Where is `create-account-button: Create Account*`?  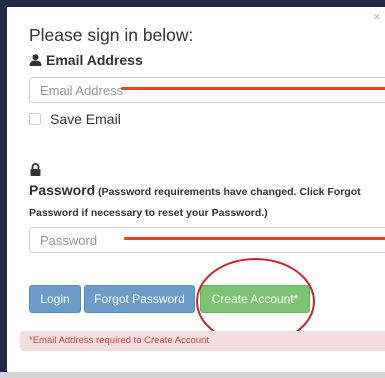
create-account-button: Create Account* is located at coordinates (255, 299).